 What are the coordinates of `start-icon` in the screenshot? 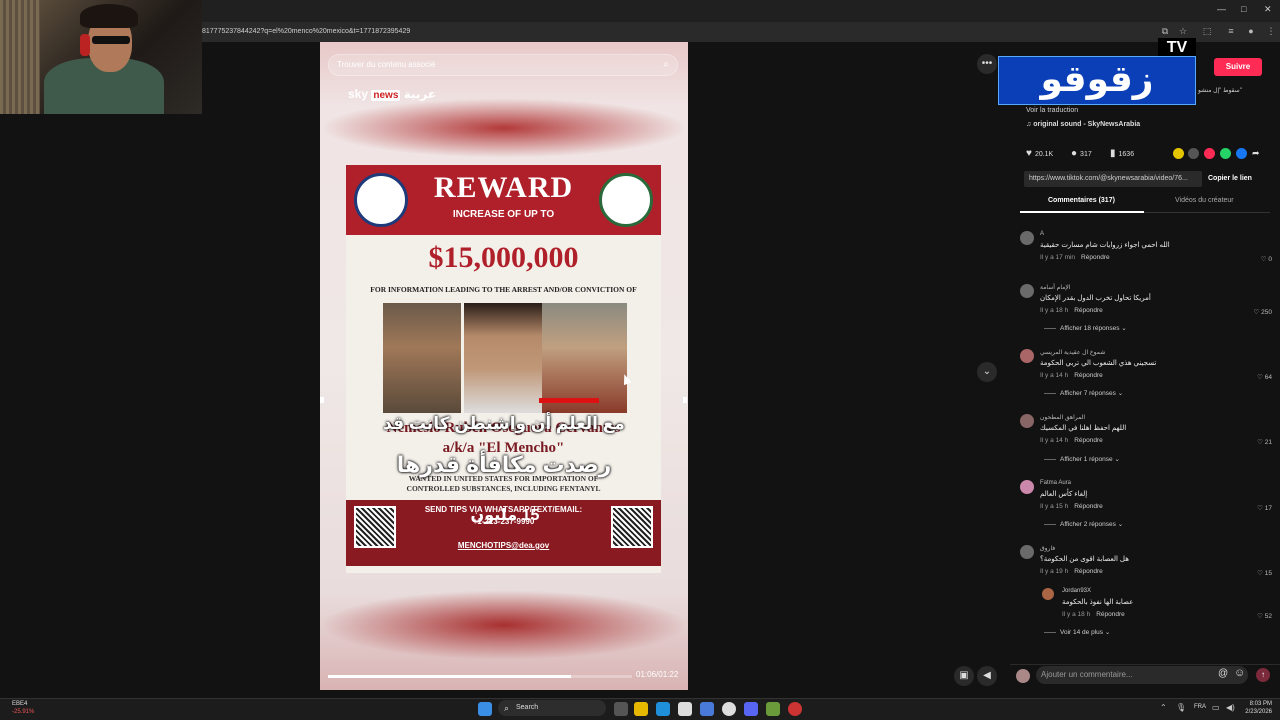 It's located at (485, 709).